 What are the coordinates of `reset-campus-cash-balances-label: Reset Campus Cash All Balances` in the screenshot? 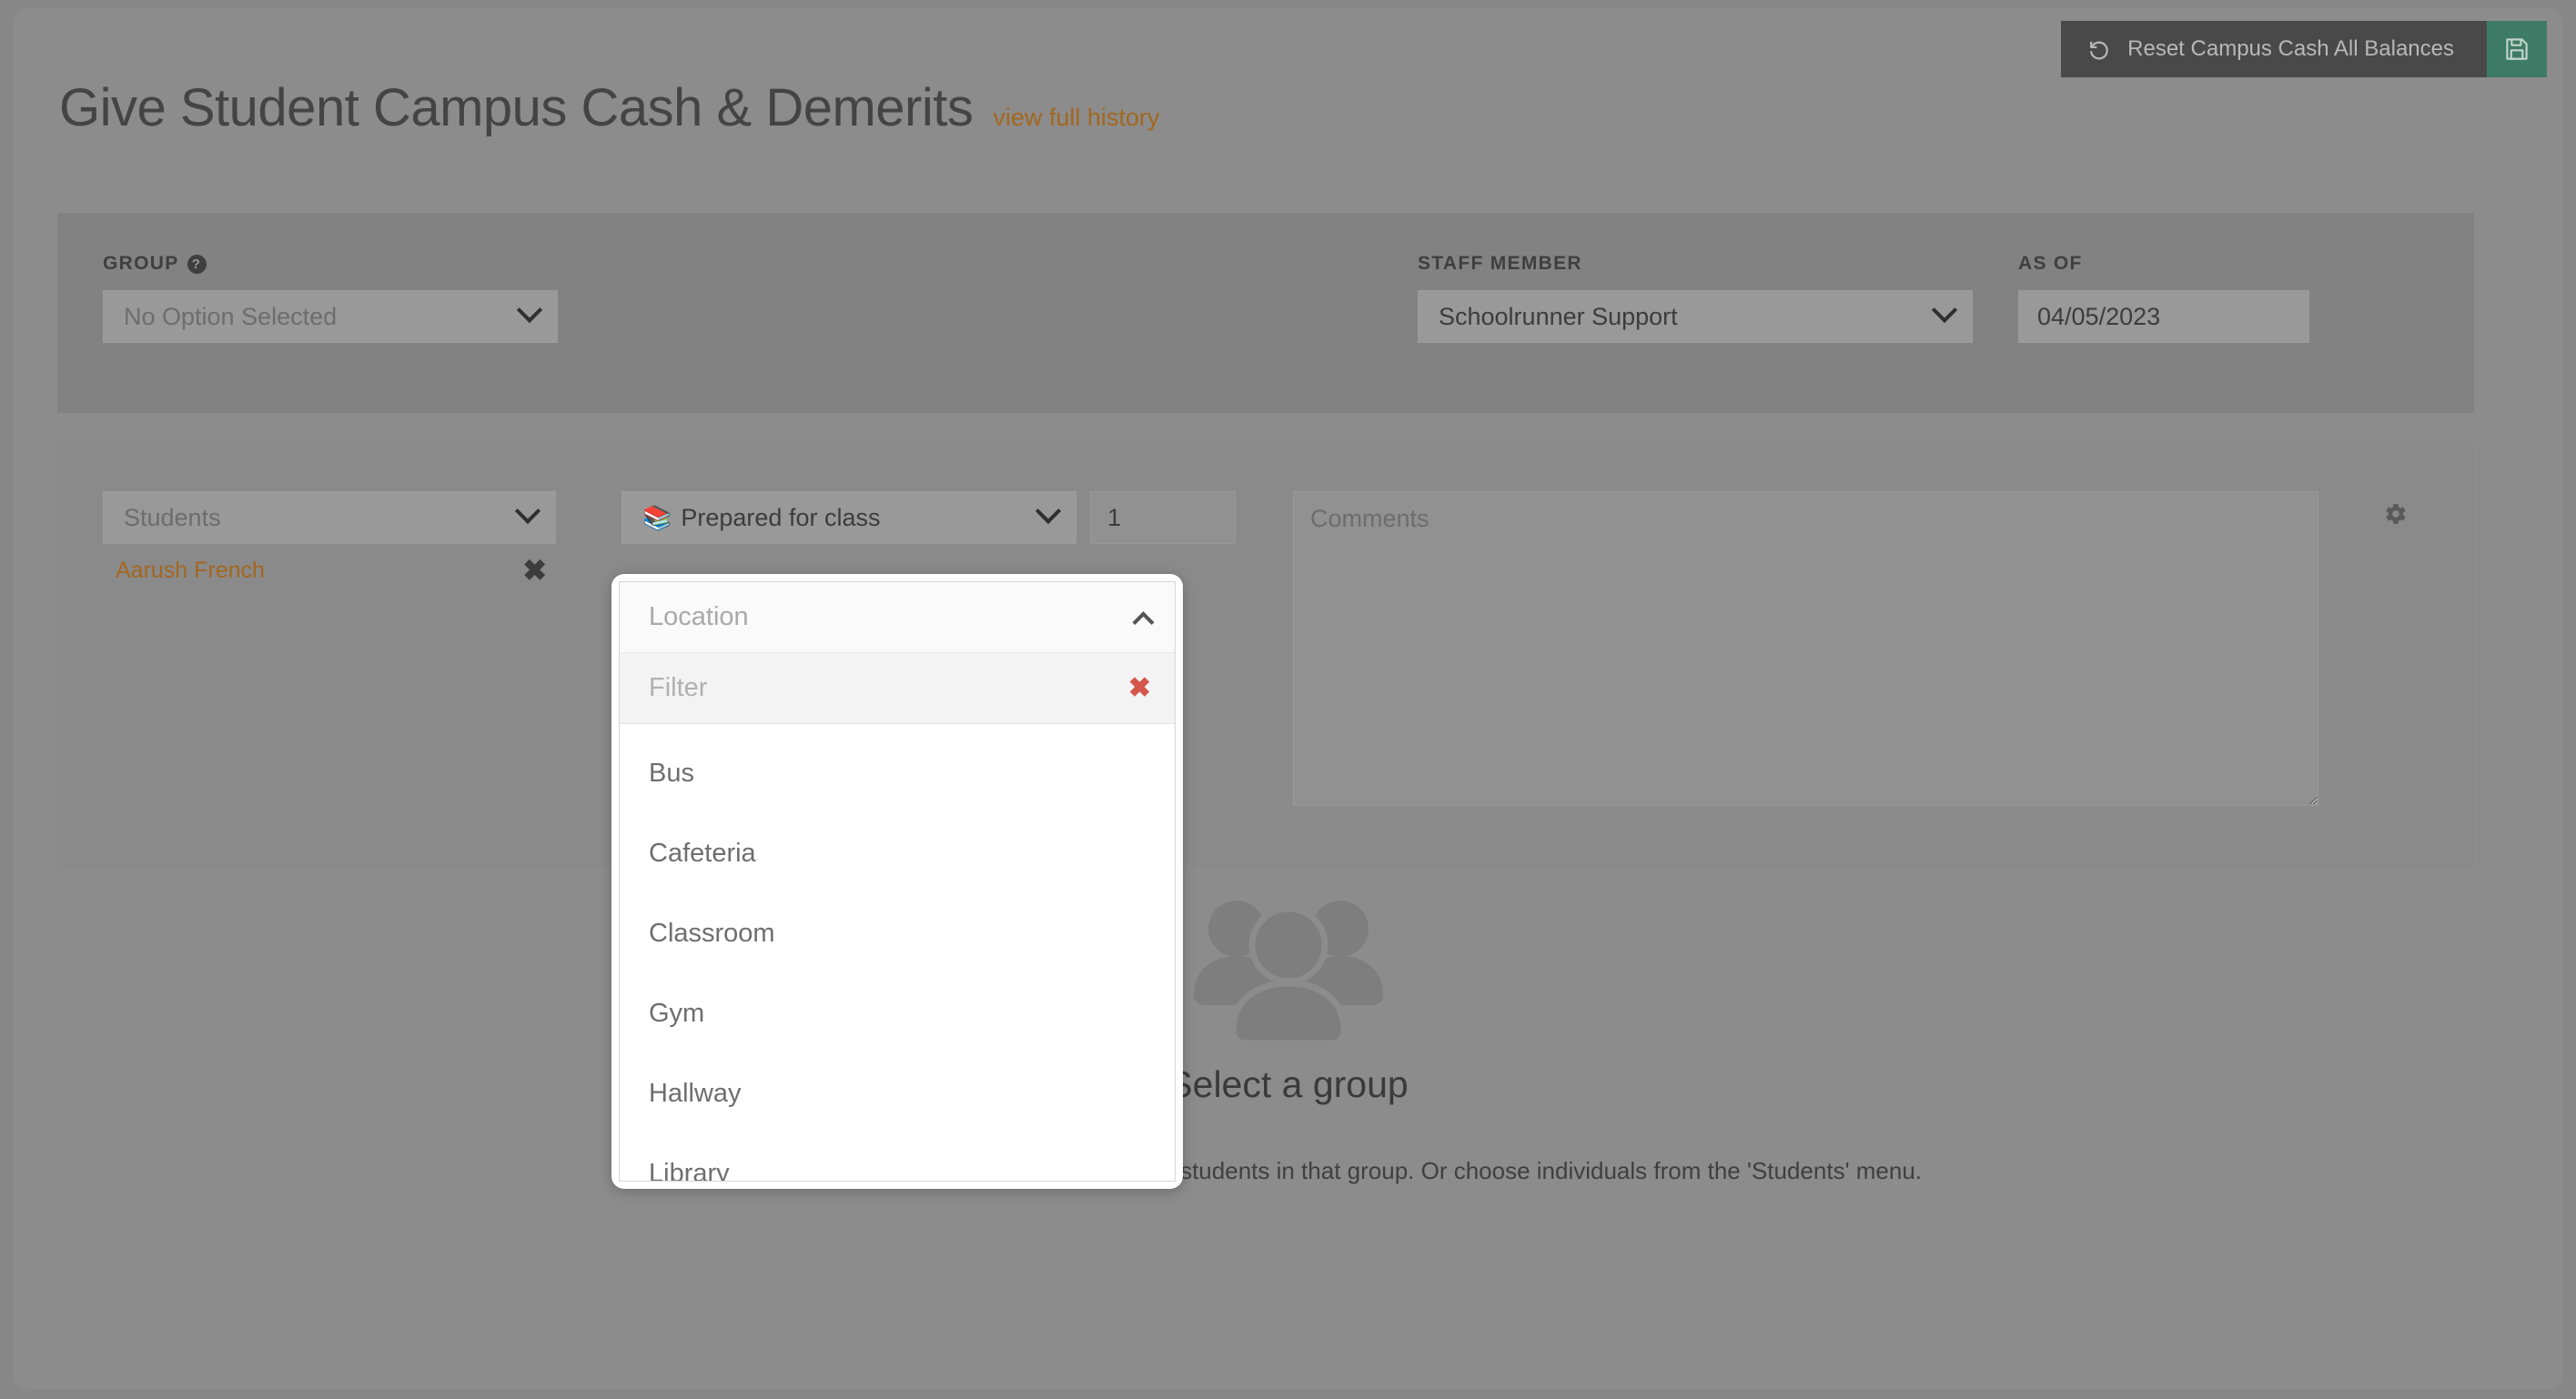 It's located at (2290, 48).